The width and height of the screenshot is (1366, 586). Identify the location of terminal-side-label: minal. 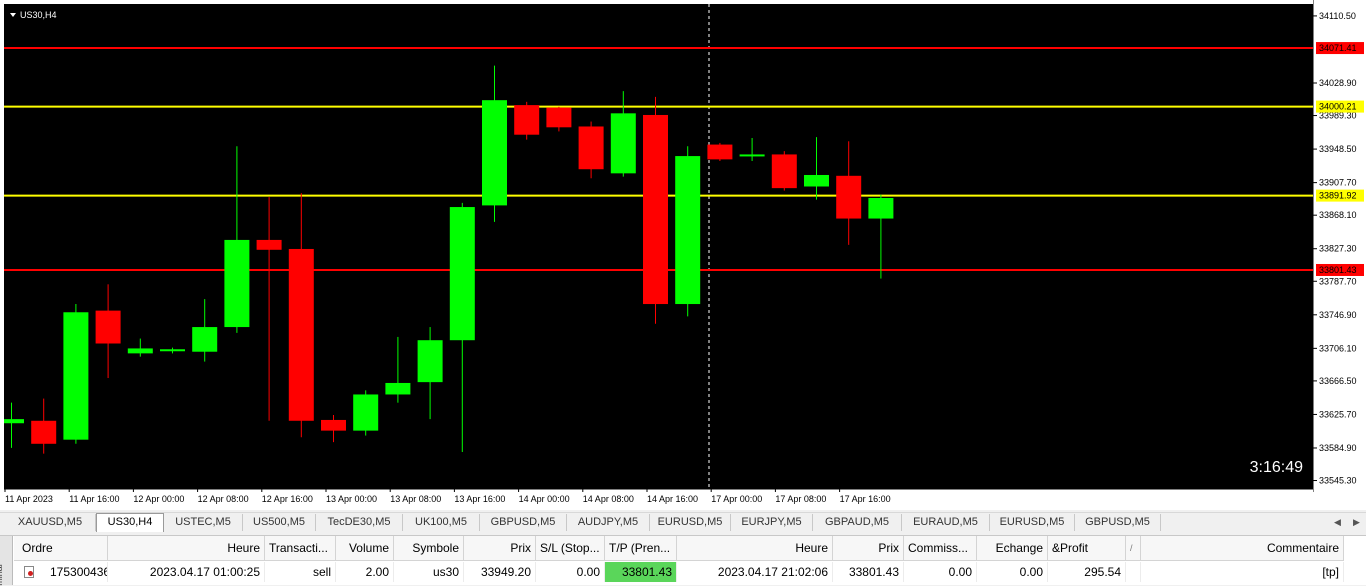
(6, 561).